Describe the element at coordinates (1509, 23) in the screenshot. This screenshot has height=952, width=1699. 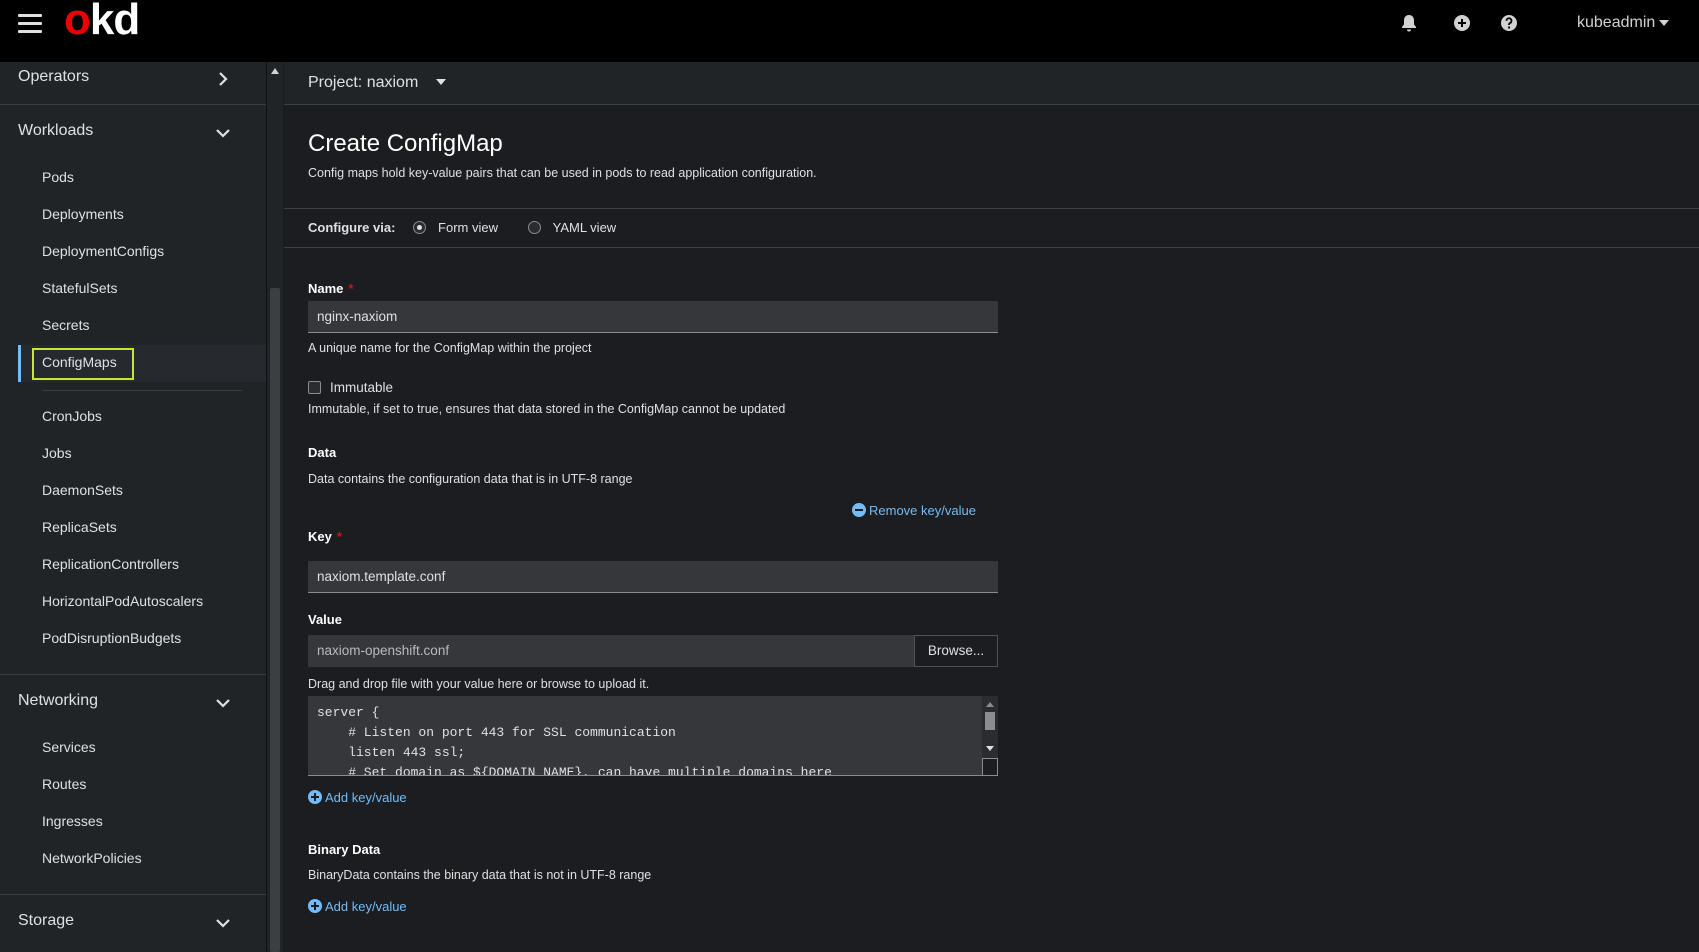
I see `help-icon` at that location.